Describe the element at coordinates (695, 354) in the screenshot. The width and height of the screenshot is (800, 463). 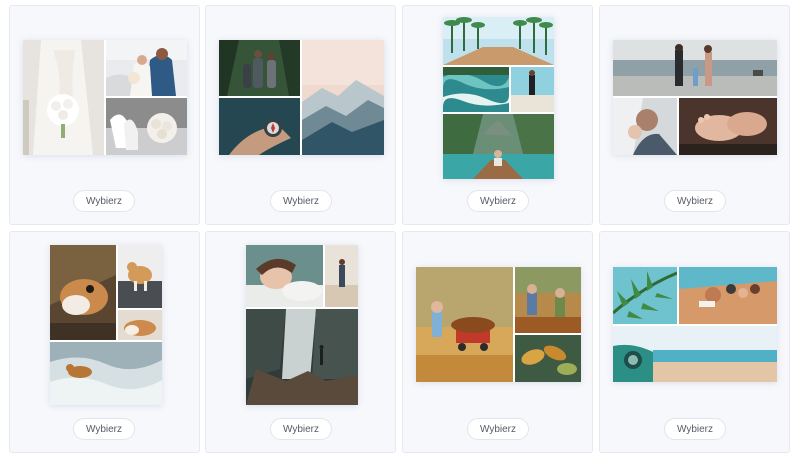
I see `photo-car-by-the-sea` at that location.